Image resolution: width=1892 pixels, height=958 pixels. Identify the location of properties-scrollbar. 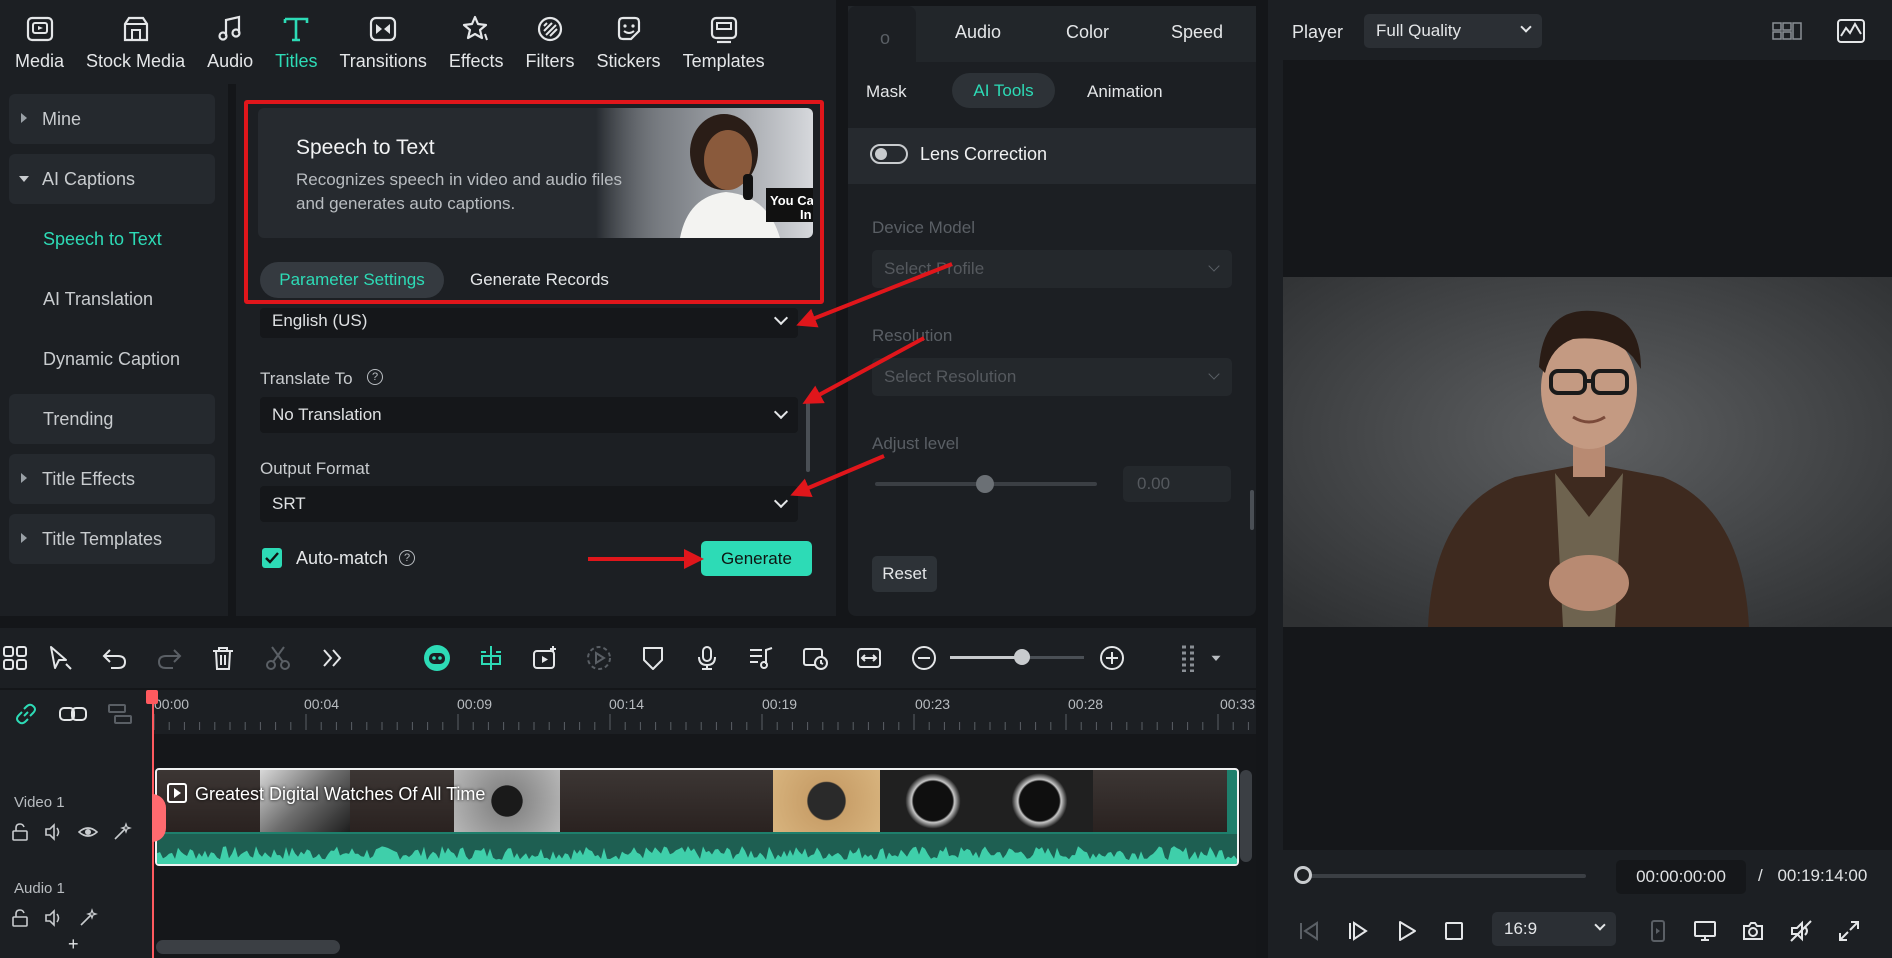
(1252, 510).